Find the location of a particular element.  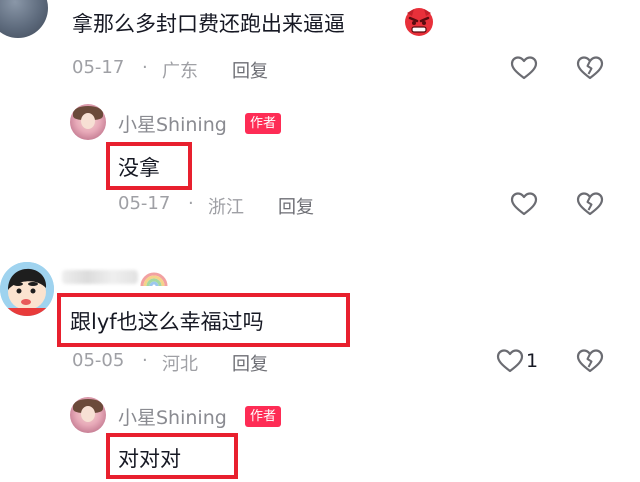

comment-date: 05-17 is located at coordinates (98, 67).